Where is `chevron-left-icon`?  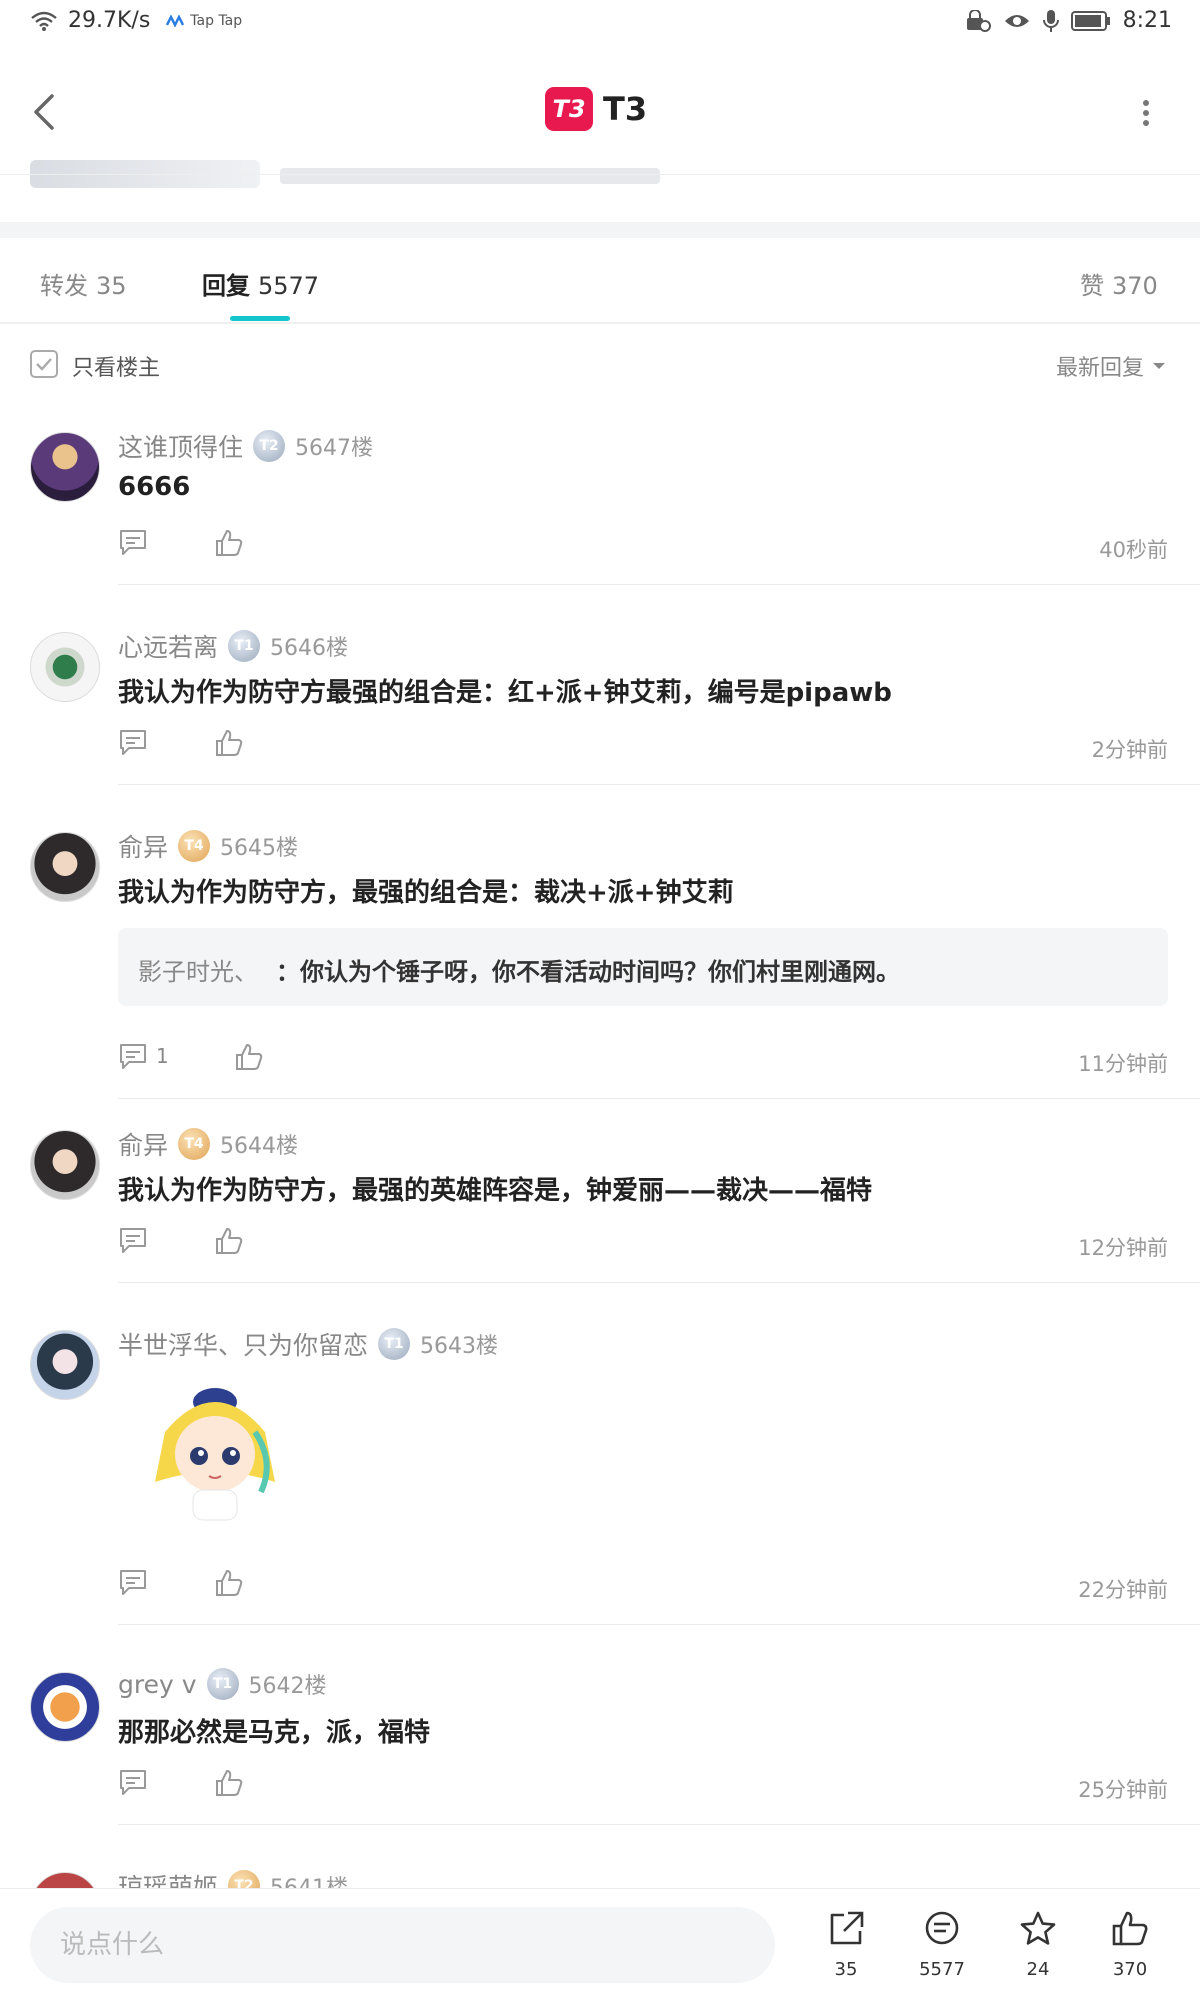 chevron-left-icon is located at coordinates (44, 112).